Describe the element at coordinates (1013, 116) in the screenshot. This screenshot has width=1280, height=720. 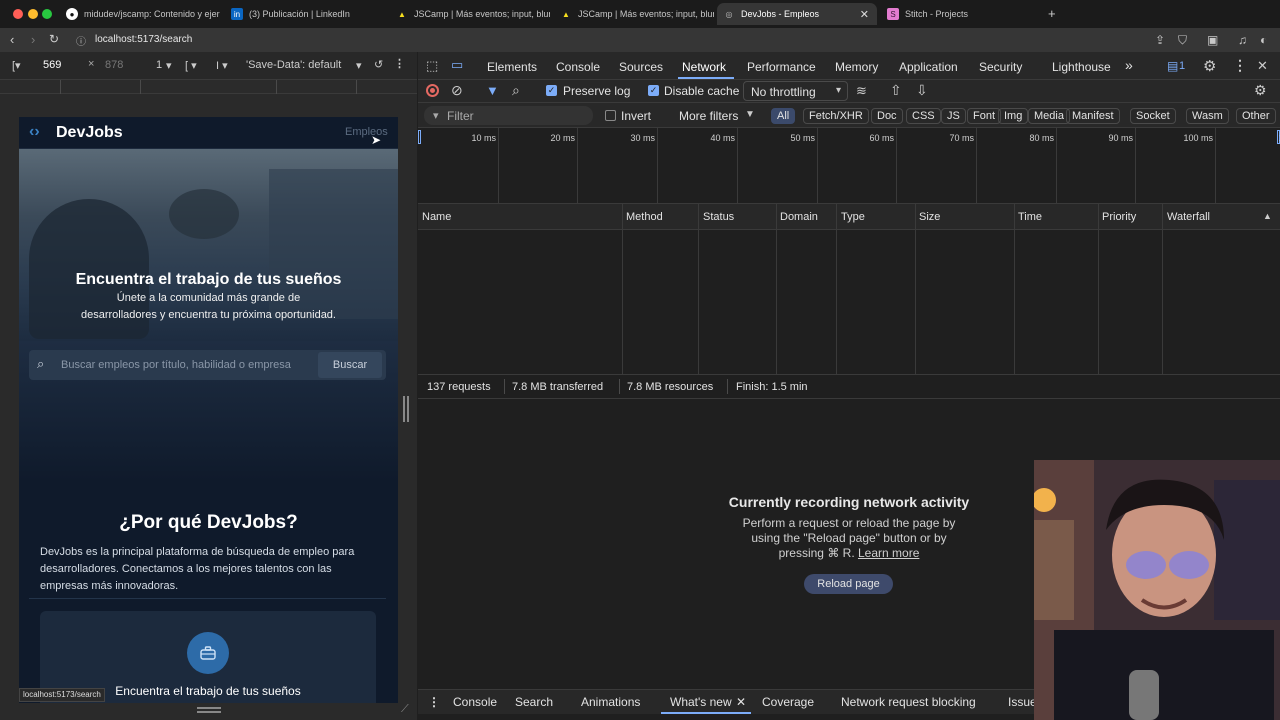
I see `filter-chip-img: Img` at that location.